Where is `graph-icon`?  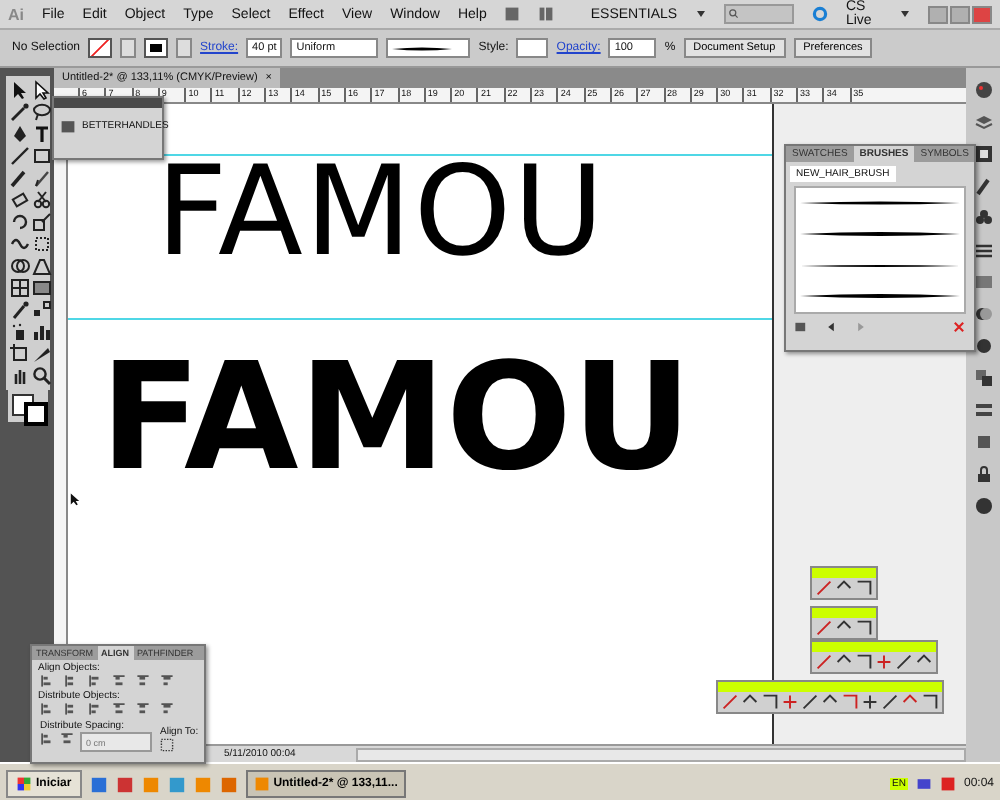
graph-icon is located at coordinates (41, 332).